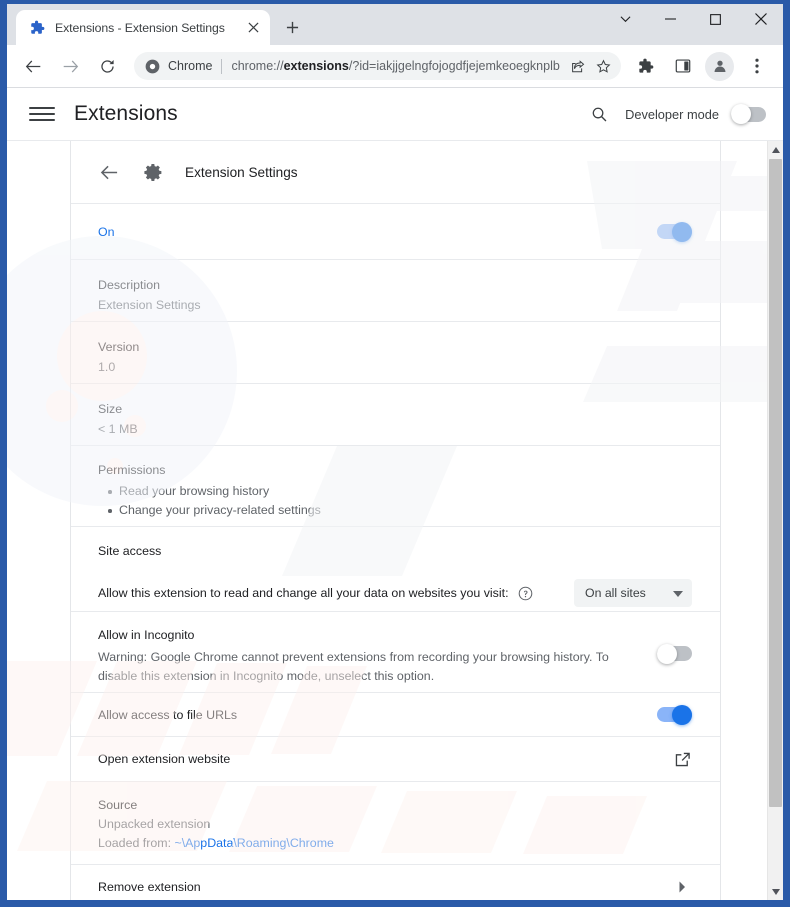 This screenshot has height=907, width=790. Describe the element at coordinates (129, 285) in the screenshot. I see `description-label: Description` at that location.